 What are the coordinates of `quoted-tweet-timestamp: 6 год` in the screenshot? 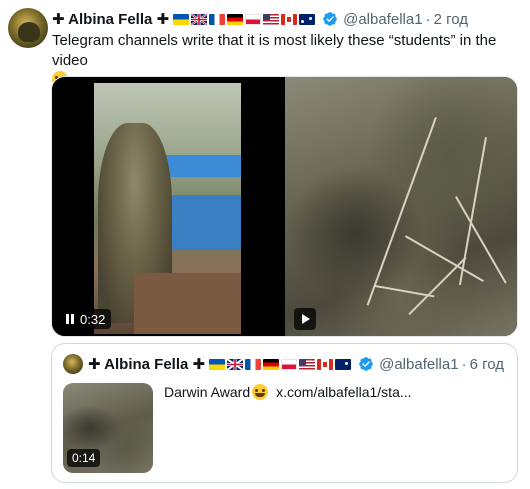 It's located at (486, 364).